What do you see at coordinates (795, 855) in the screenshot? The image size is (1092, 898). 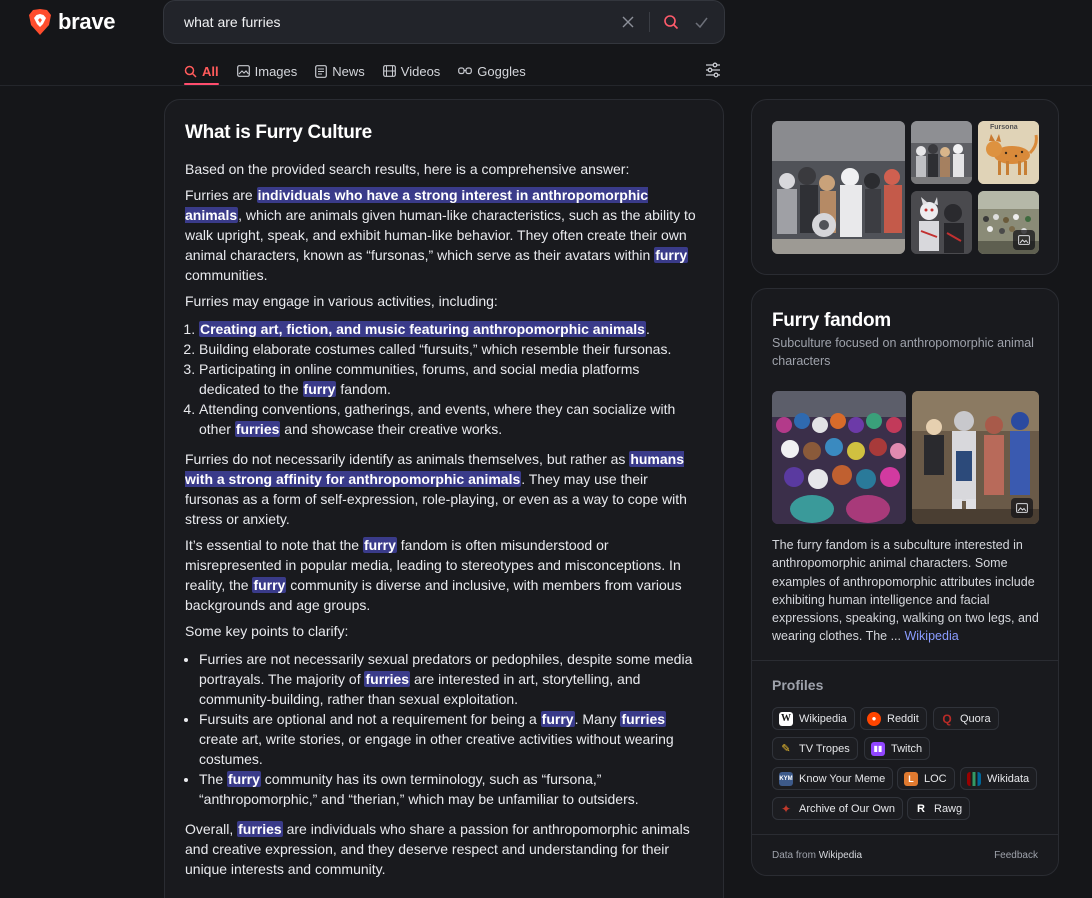 I see `source-prefix: Data from` at bounding box center [795, 855].